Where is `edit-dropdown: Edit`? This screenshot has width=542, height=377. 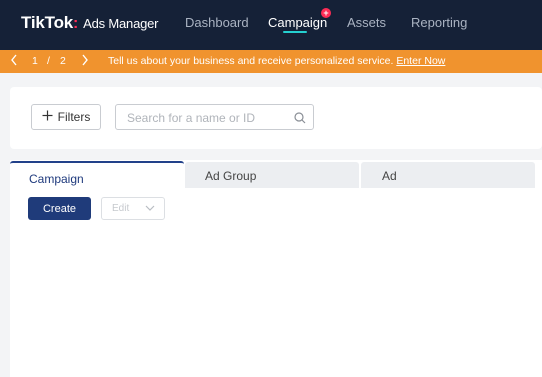
edit-dropdown: Edit is located at coordinates (133, 208).